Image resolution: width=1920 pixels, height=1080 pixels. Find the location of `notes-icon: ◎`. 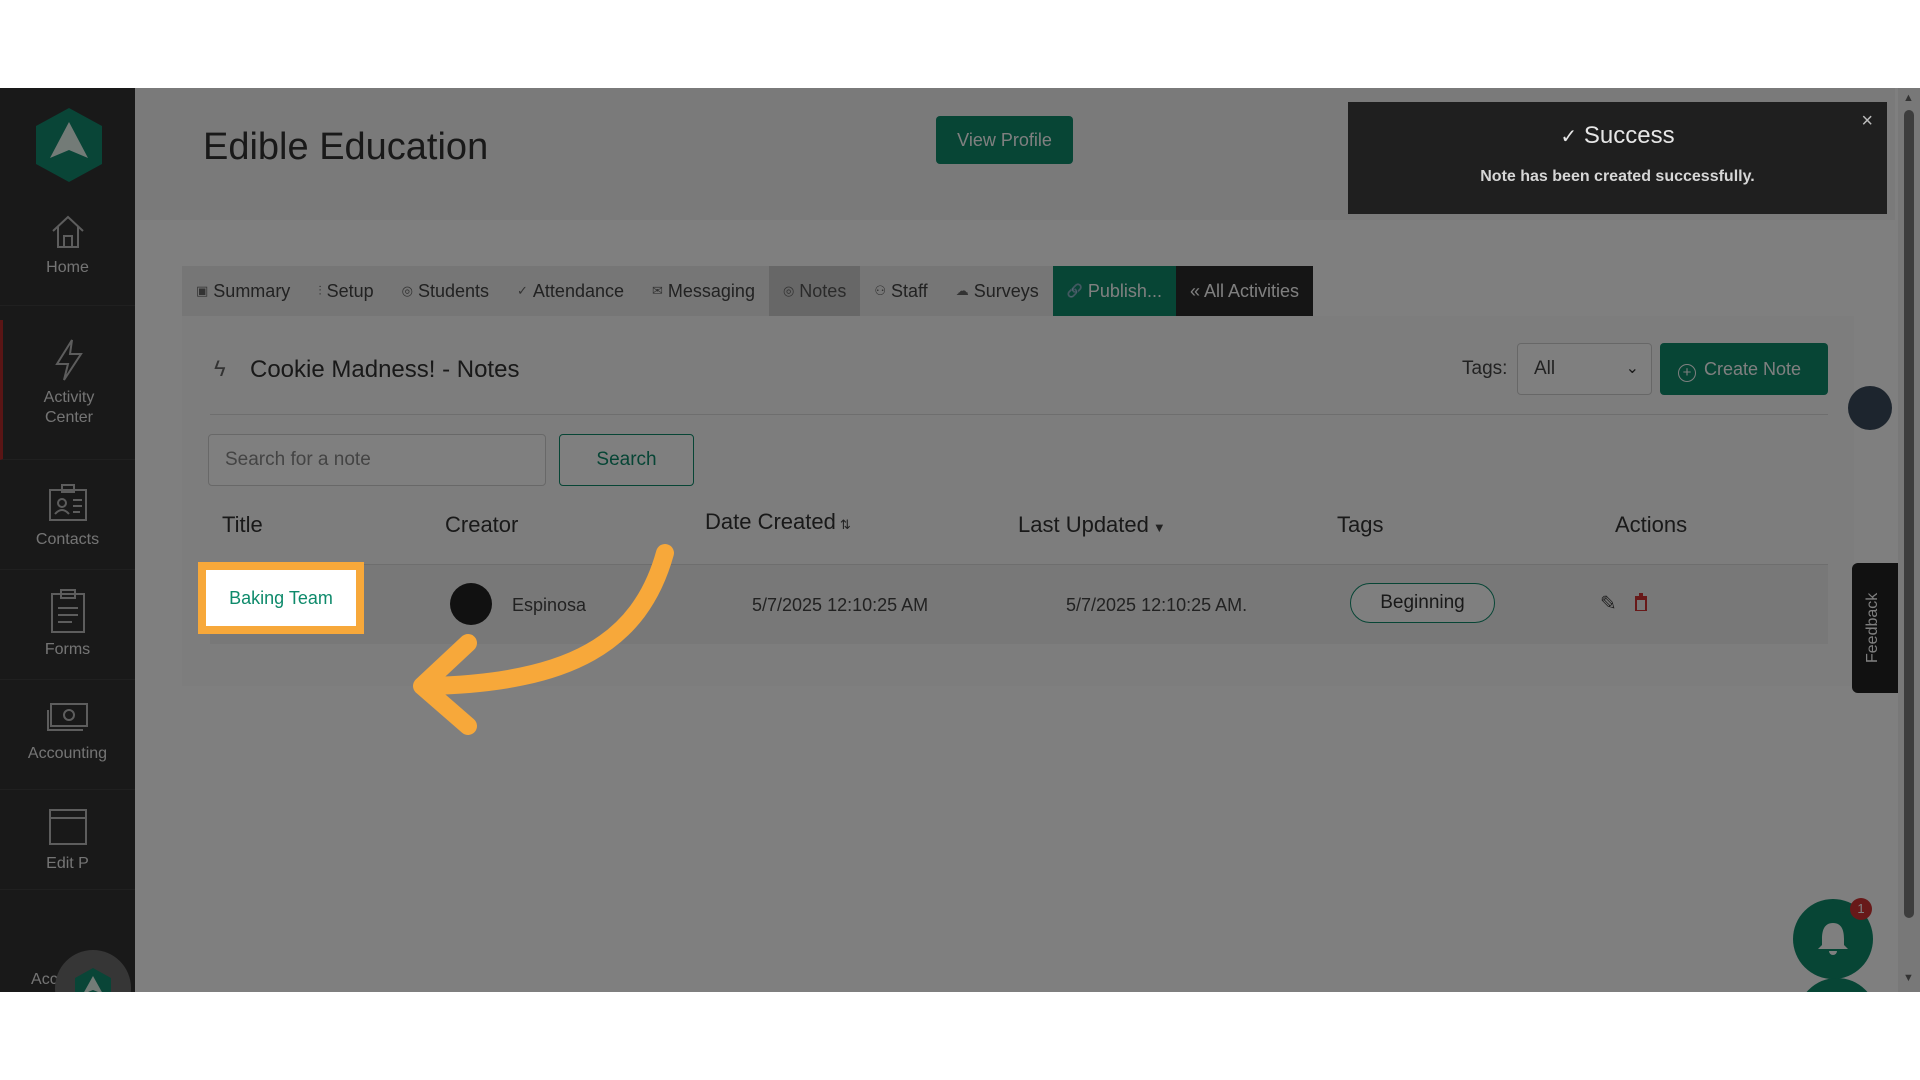

notes-icon: ◎ is located at coordinates (788, 290).